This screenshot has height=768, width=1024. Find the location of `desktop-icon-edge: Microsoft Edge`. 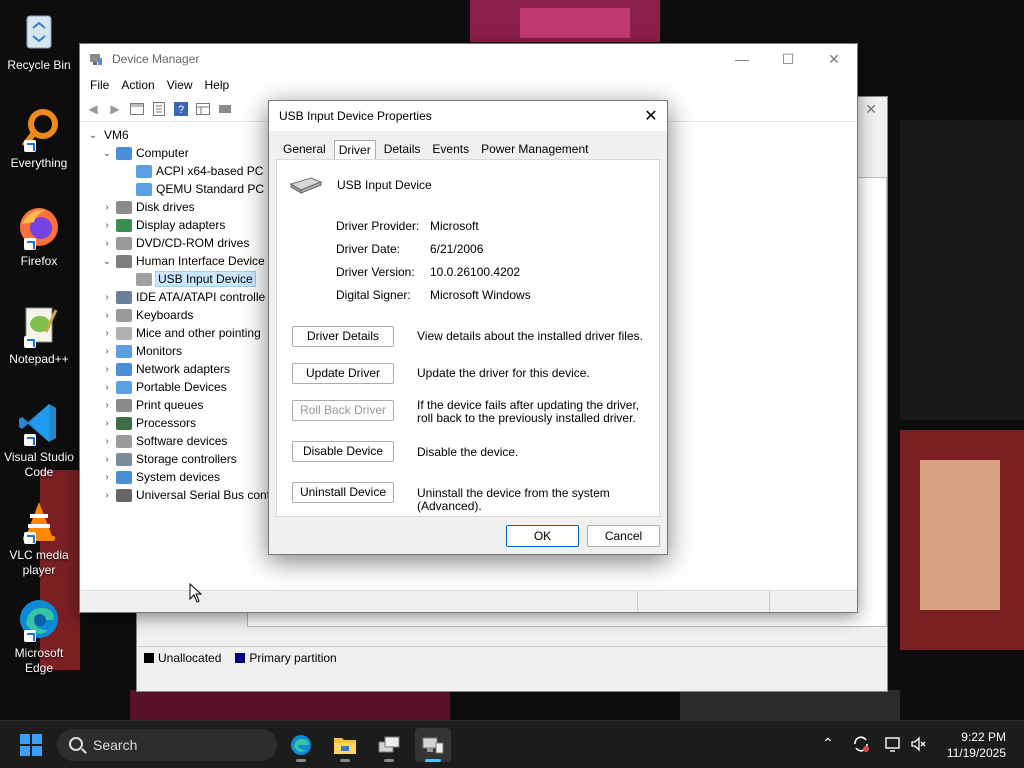

desktop-icon-edge: Microsoft Edge is located at coordinates (39, 636).